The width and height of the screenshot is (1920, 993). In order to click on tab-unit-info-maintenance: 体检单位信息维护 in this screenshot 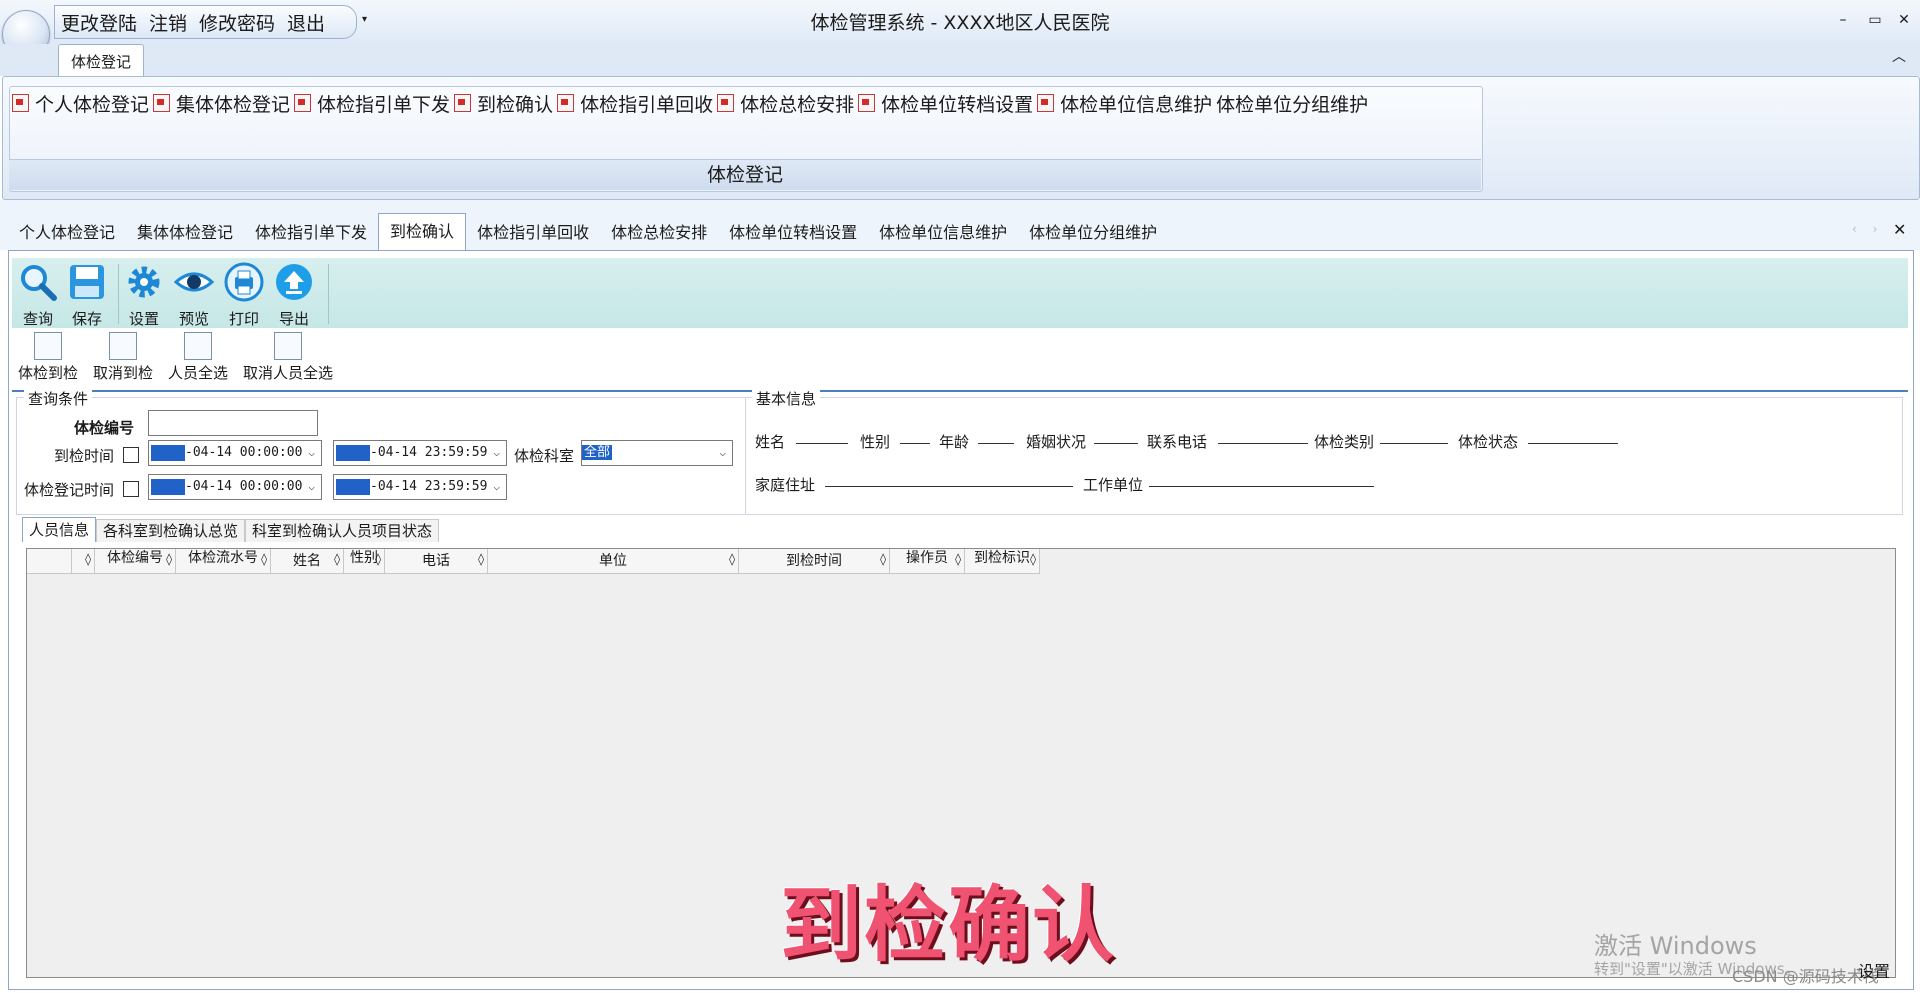, I will do `click(943, 233)`.